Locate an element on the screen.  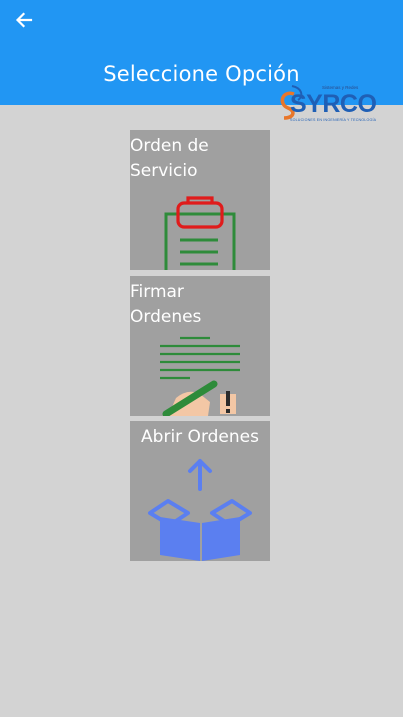
option-firmar-ordenes: Firmar Ordenes is located at coordinates (200, 346).